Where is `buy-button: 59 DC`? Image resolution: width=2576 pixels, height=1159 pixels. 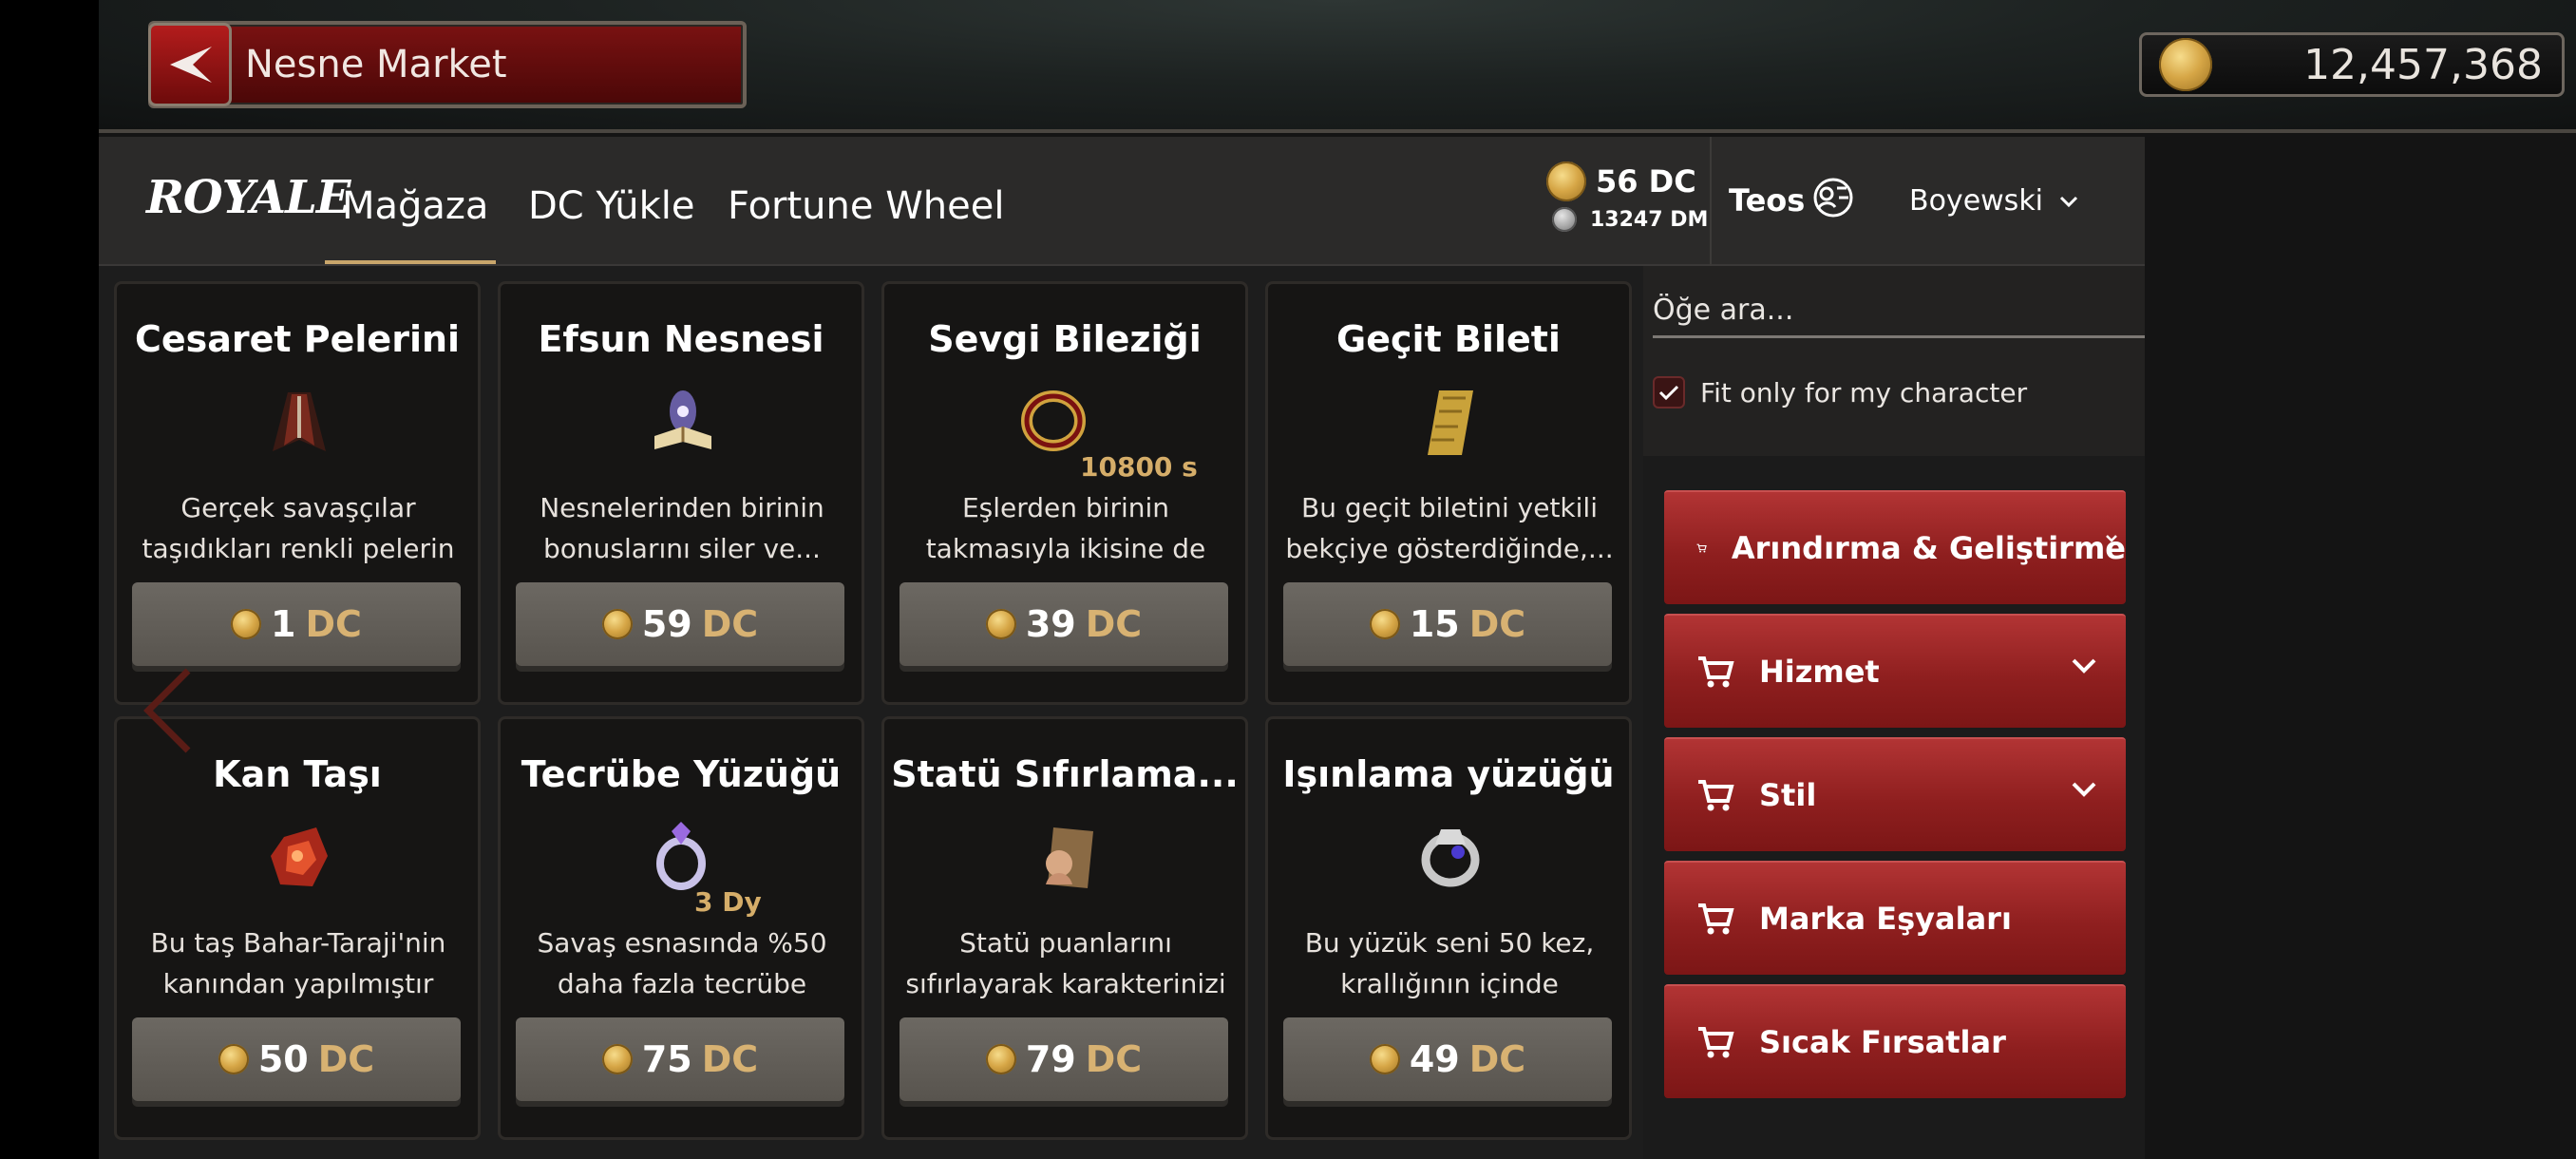
buy-button: 59 DC is located at coordinates (680, 624).